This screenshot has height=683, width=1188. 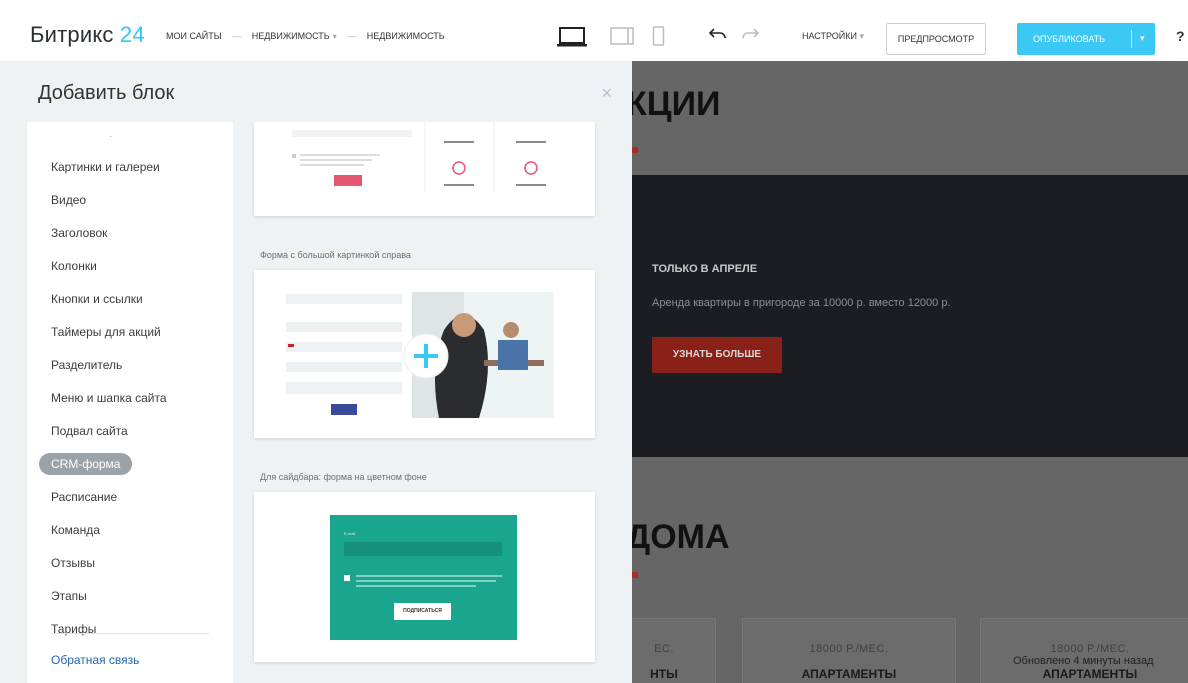 I want to click on form-with-image-thumbnail, so click(x=420, y=355).